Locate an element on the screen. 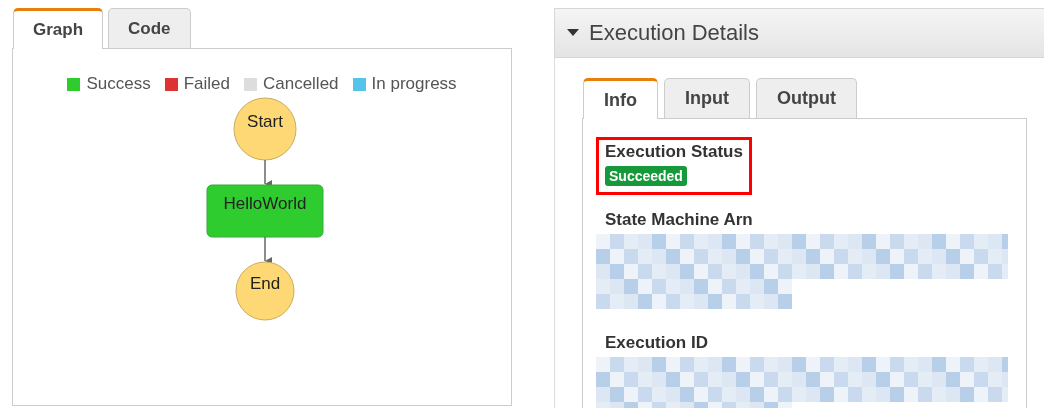 This screenshot has height=414, width=1044. status-badge: Succeeded is located at coordinates (646, 176).